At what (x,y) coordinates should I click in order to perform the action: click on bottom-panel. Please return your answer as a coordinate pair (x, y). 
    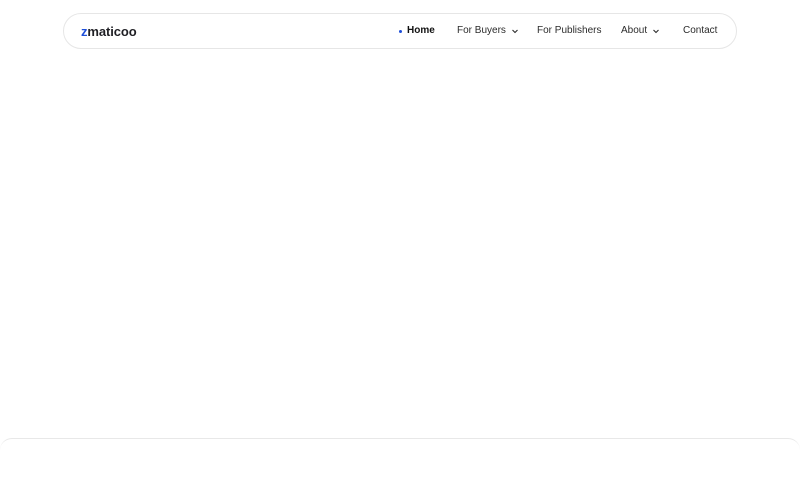
    Looking at the image, I should click on (400, 467).